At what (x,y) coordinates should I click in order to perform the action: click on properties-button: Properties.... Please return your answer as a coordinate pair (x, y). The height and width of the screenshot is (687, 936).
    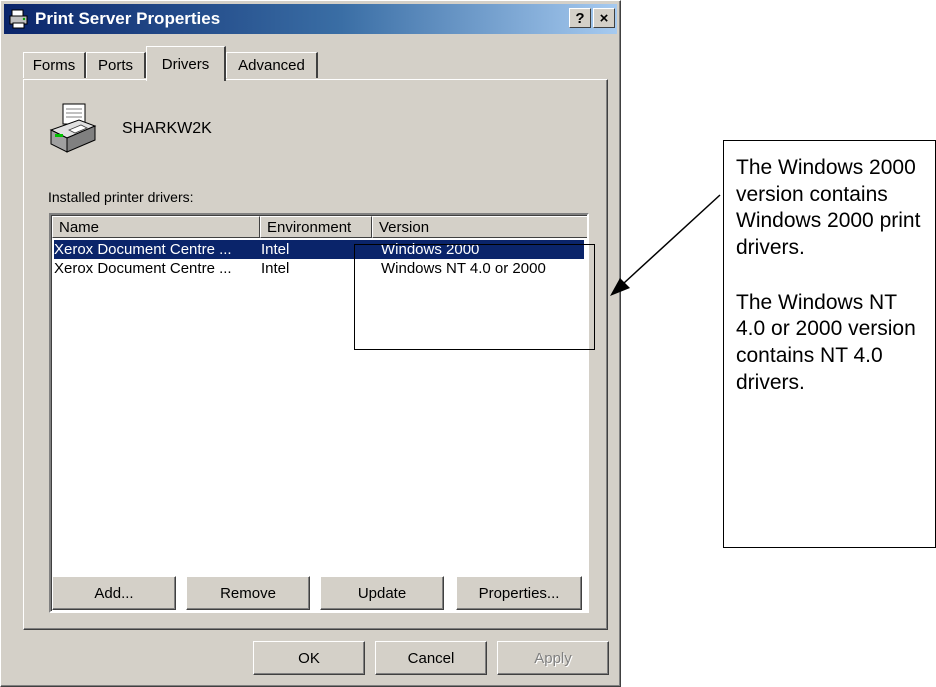
    Looking at the image, I should click on (519, 593).